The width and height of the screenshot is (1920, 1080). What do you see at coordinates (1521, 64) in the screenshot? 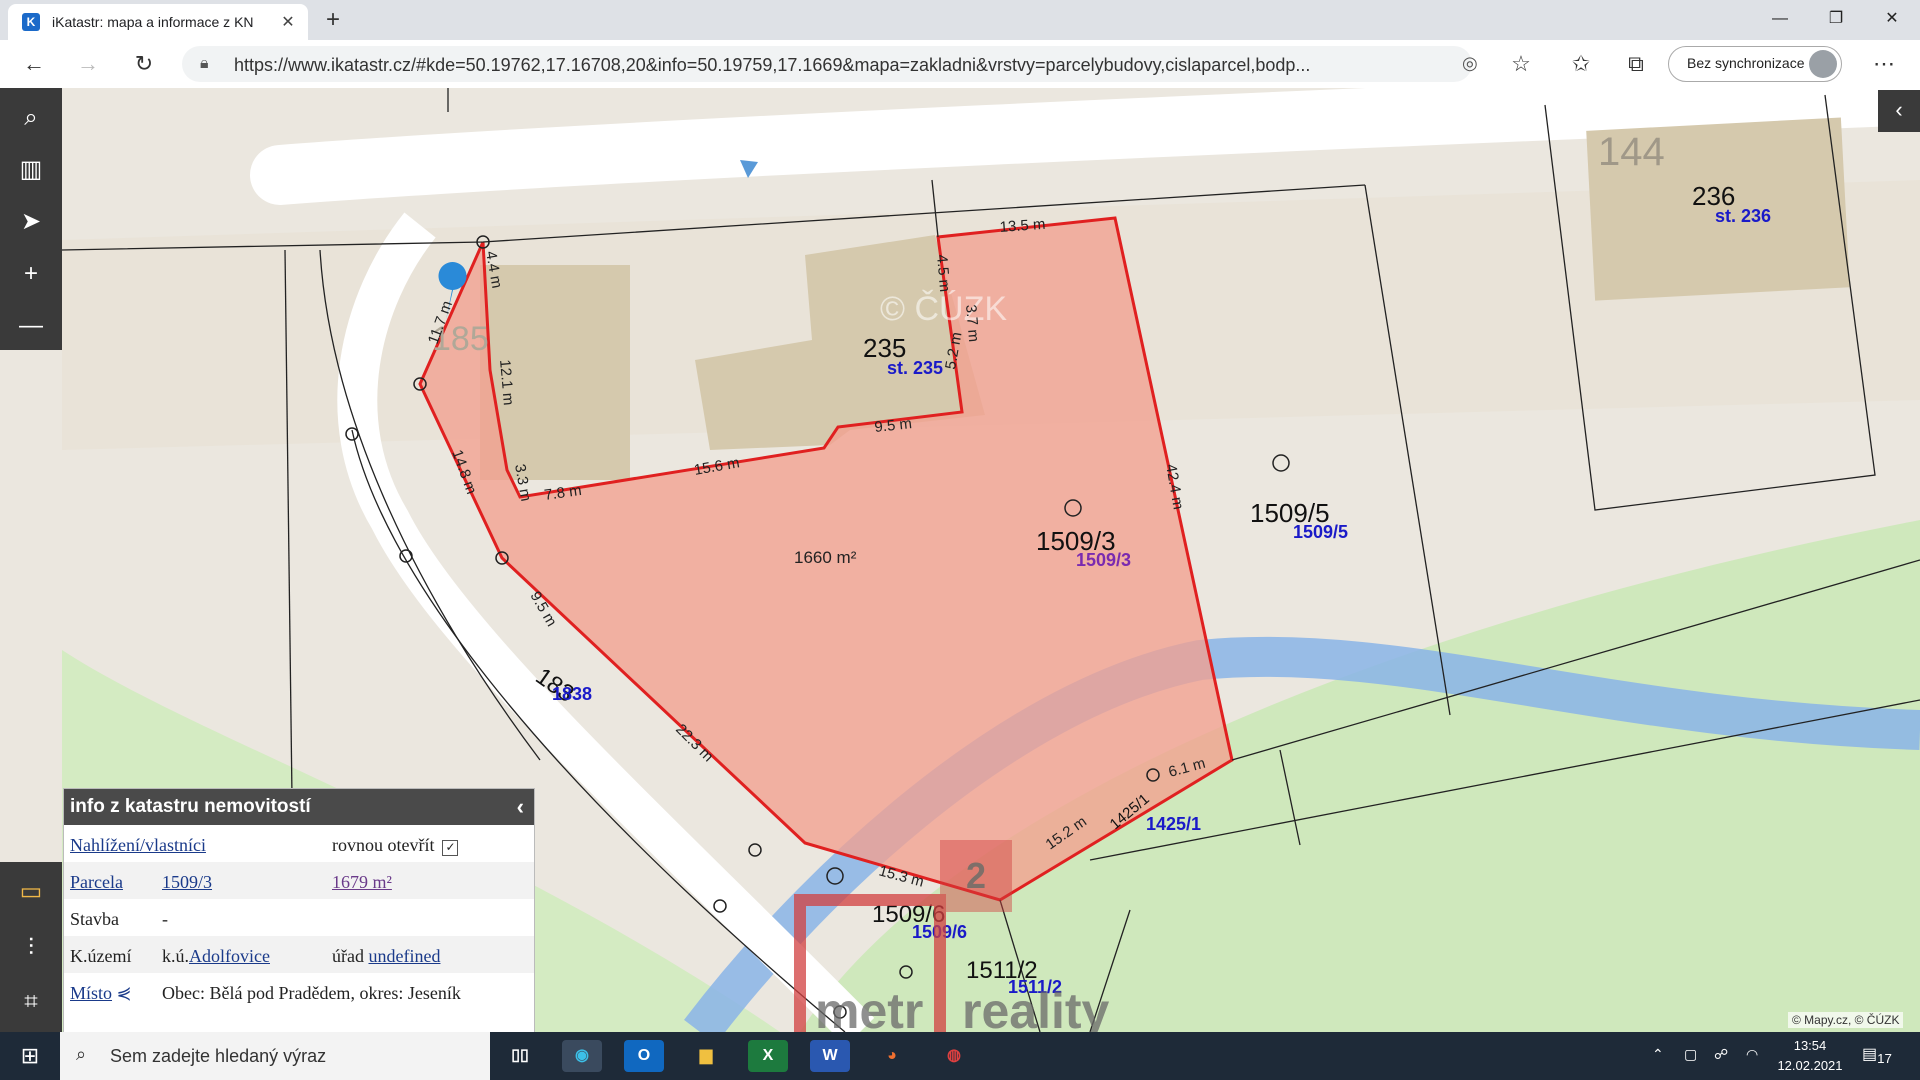
I see `add-favorite-icon: ☆` at bounding box center [1521, 64].